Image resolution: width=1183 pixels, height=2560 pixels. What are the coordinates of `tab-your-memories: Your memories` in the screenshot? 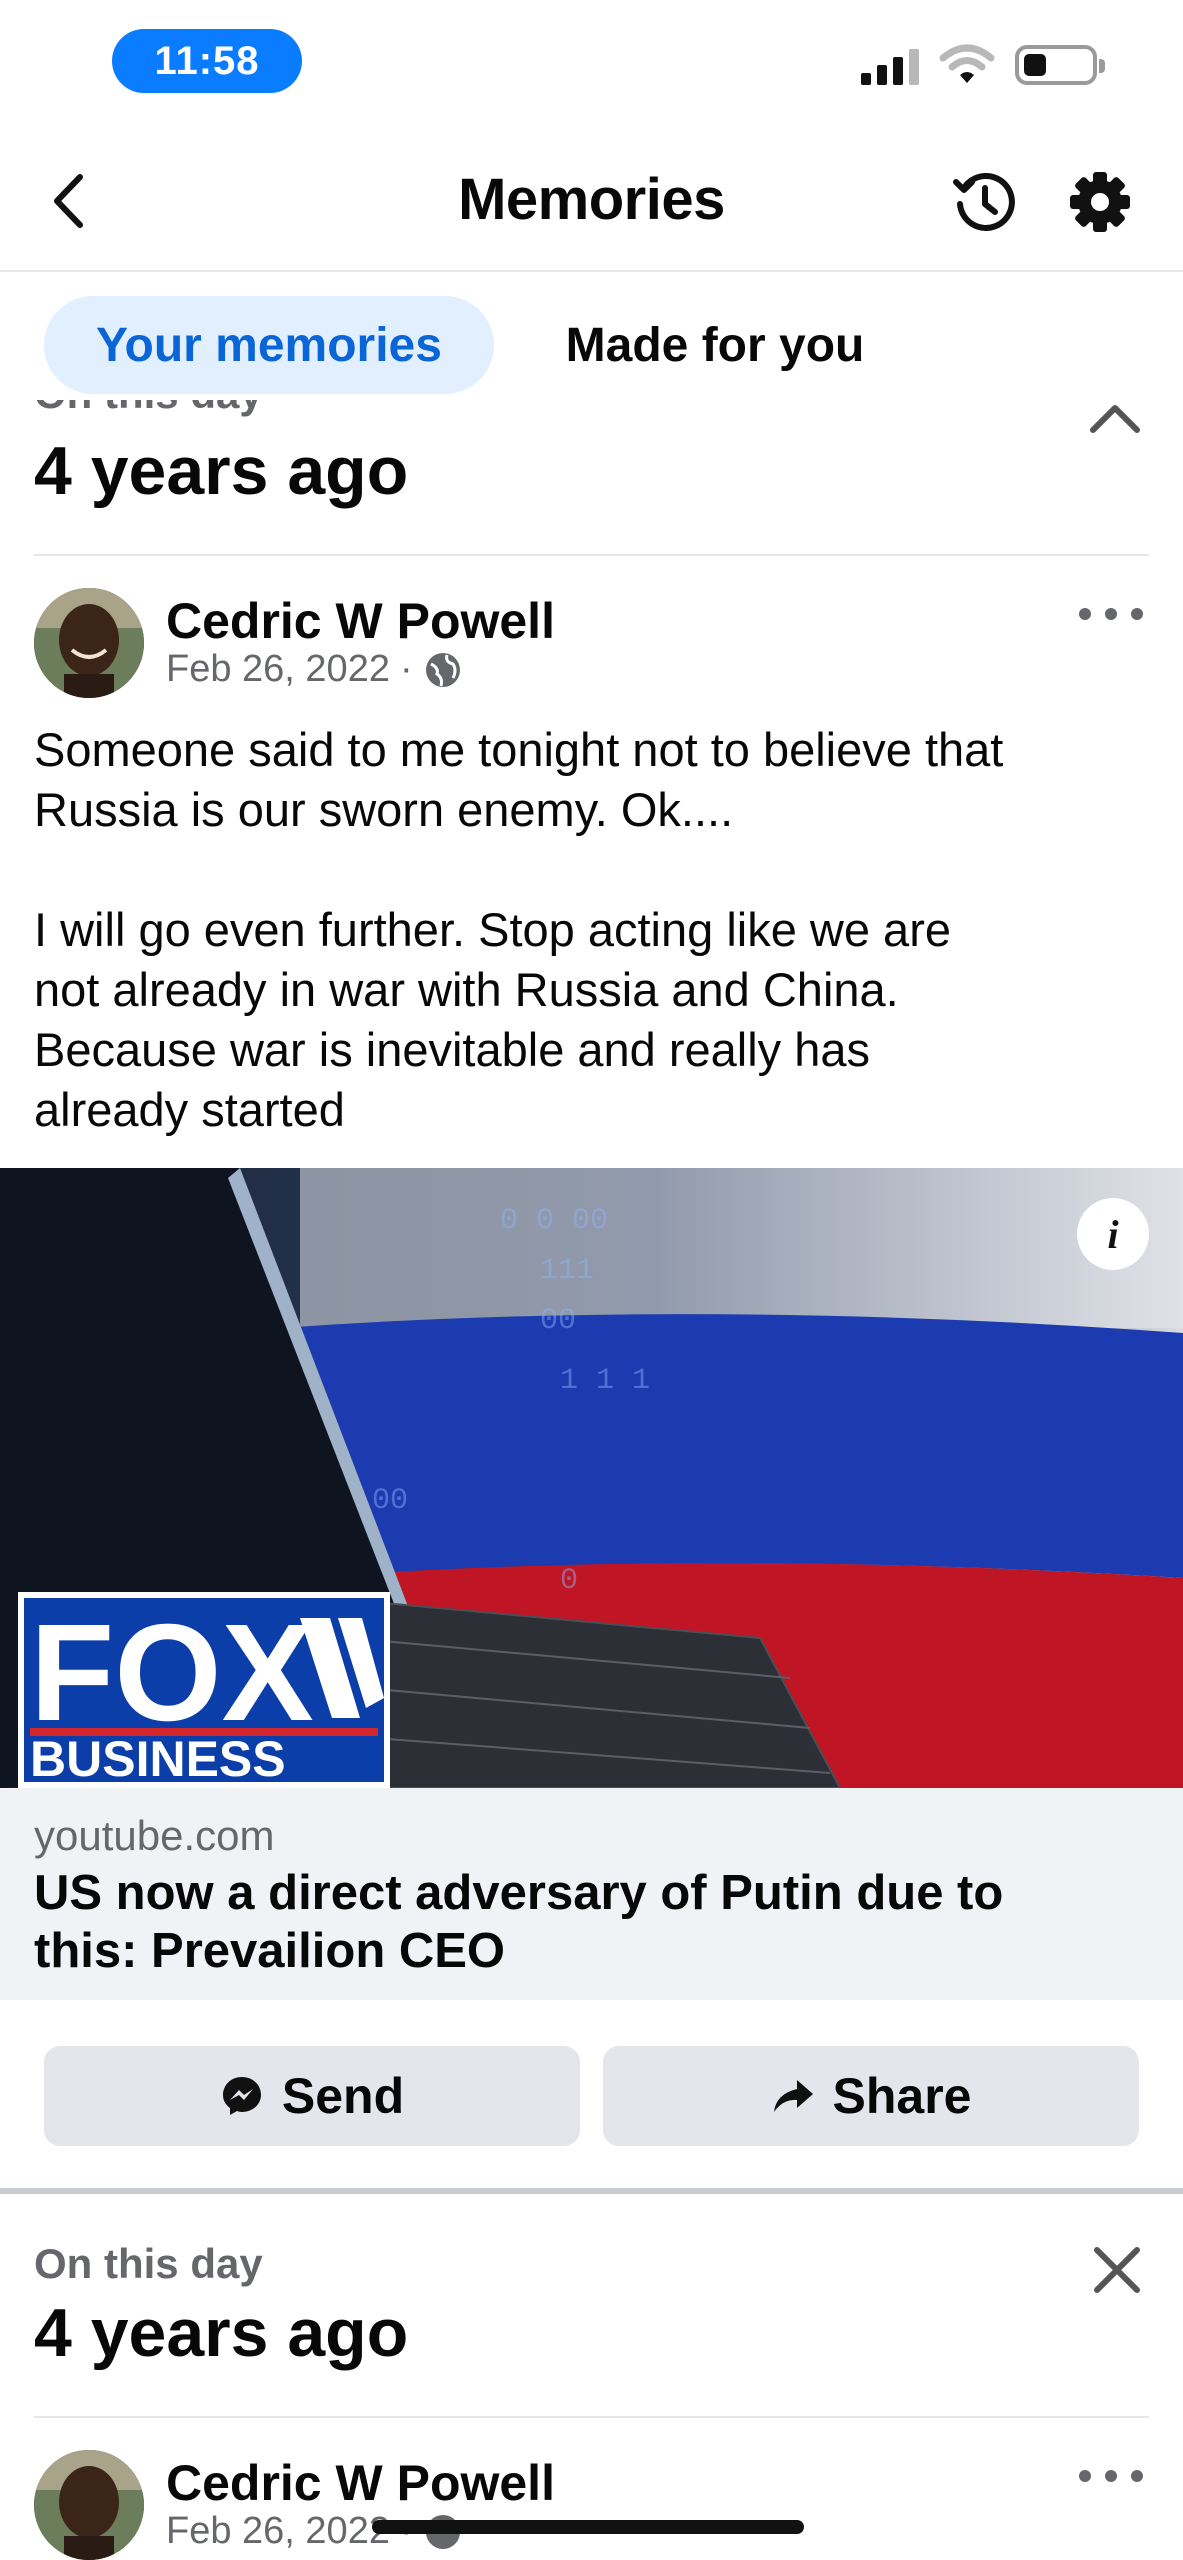 It's located at (269, 345).